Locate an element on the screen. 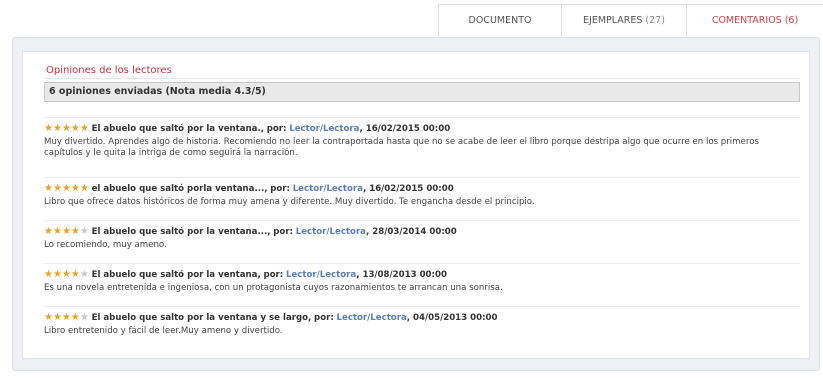 This screenshot has width=823, height=378. tab-bar: DOCUMENTO EJEMPLARES (27) COMENTARIOS (6) is located at coordinates (630, 20).